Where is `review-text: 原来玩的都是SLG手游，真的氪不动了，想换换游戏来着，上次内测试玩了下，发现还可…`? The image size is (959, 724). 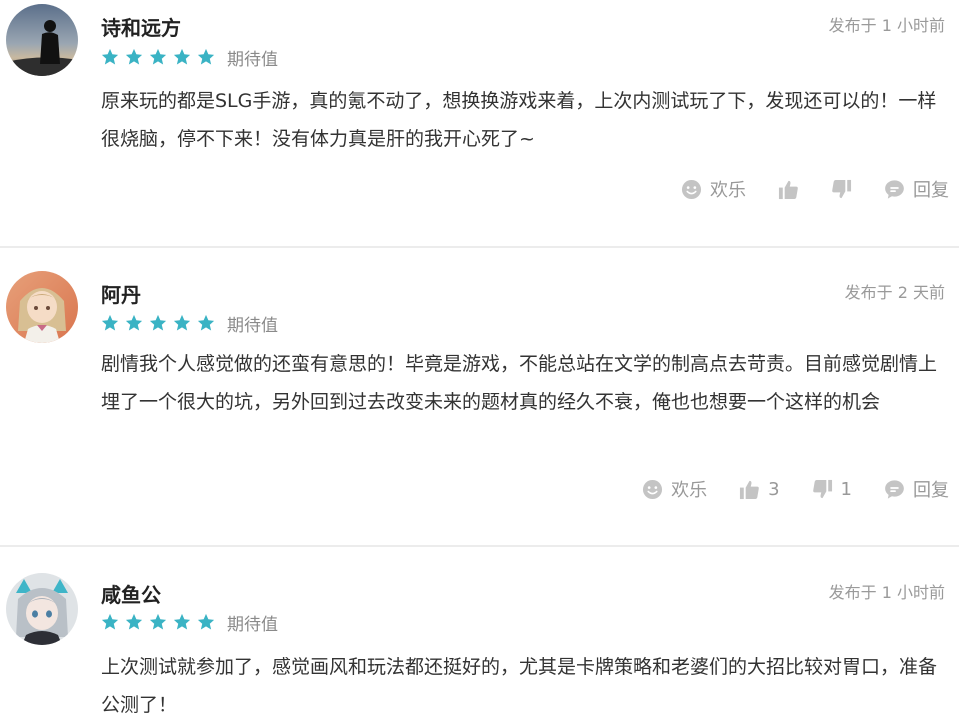 review-text: 原来玩的都是SLG手游，真的氪不动了，想换换游戏来着，上次内测试玩了下，发现还可… is located at coordinates (519, 120).